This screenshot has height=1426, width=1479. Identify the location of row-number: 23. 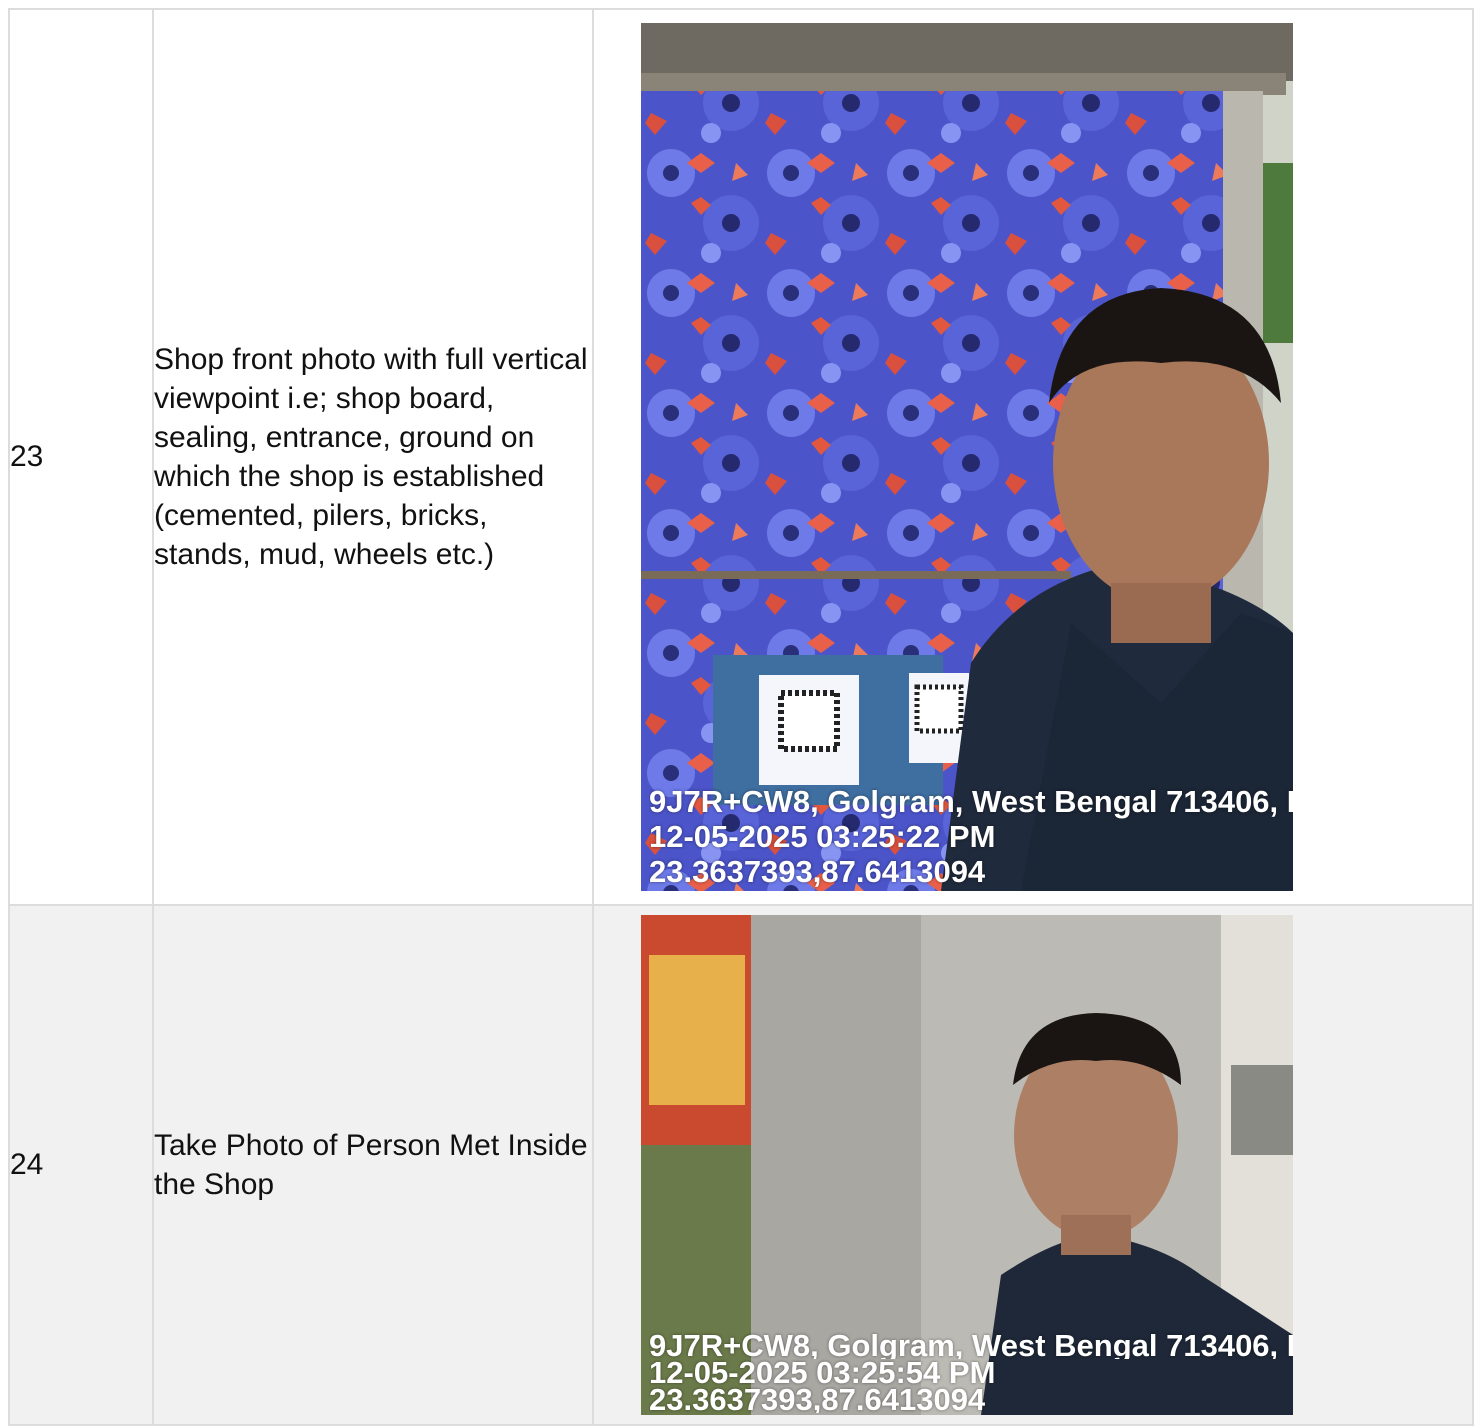
(81, 457).